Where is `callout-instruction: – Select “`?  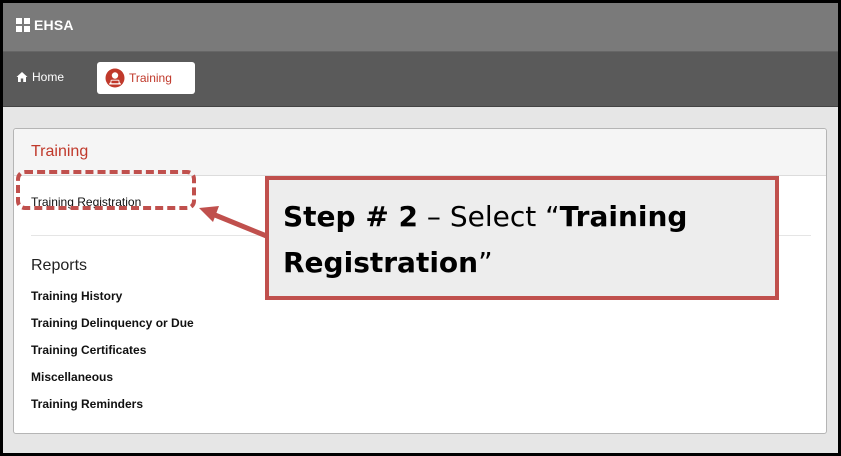 callout-instruction: – Select “ is located at coordinates (489, 216).